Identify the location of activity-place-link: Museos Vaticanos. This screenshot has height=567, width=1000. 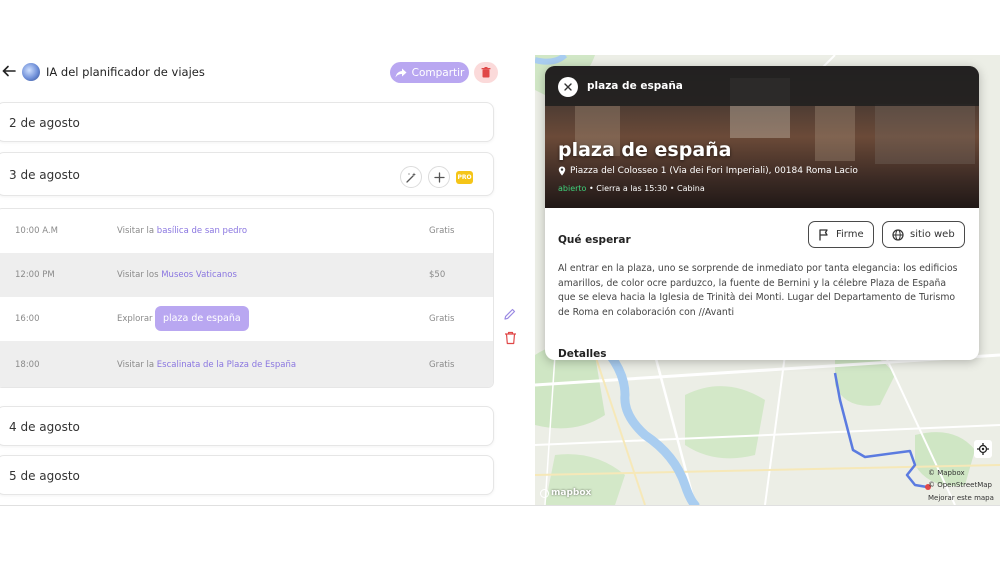
(199, 275).